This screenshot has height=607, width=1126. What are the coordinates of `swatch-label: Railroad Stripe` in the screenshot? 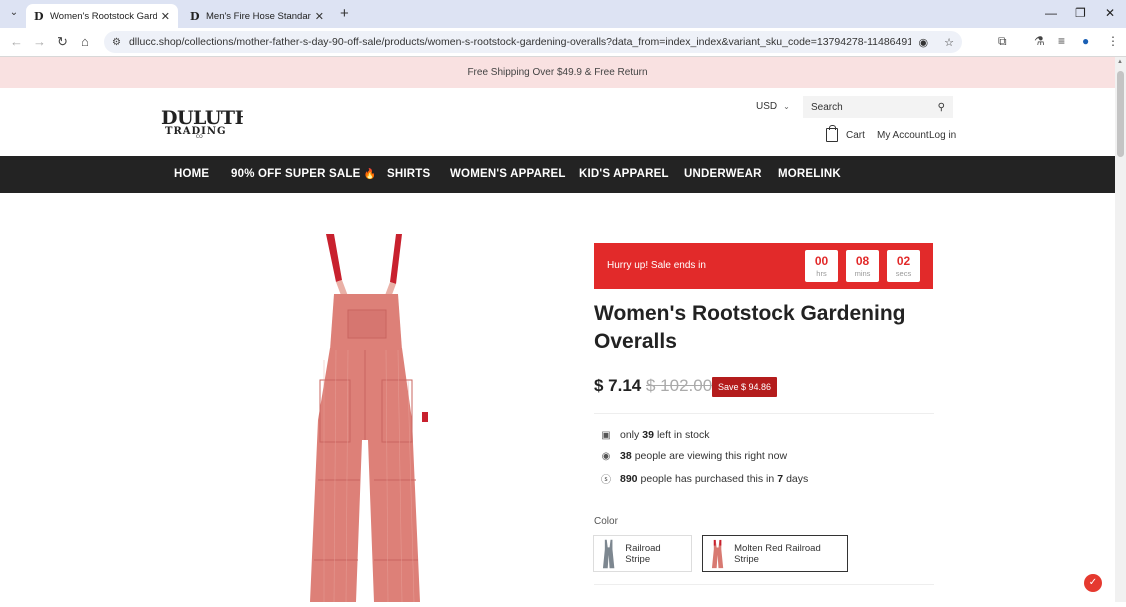 It's located at (643, 553).